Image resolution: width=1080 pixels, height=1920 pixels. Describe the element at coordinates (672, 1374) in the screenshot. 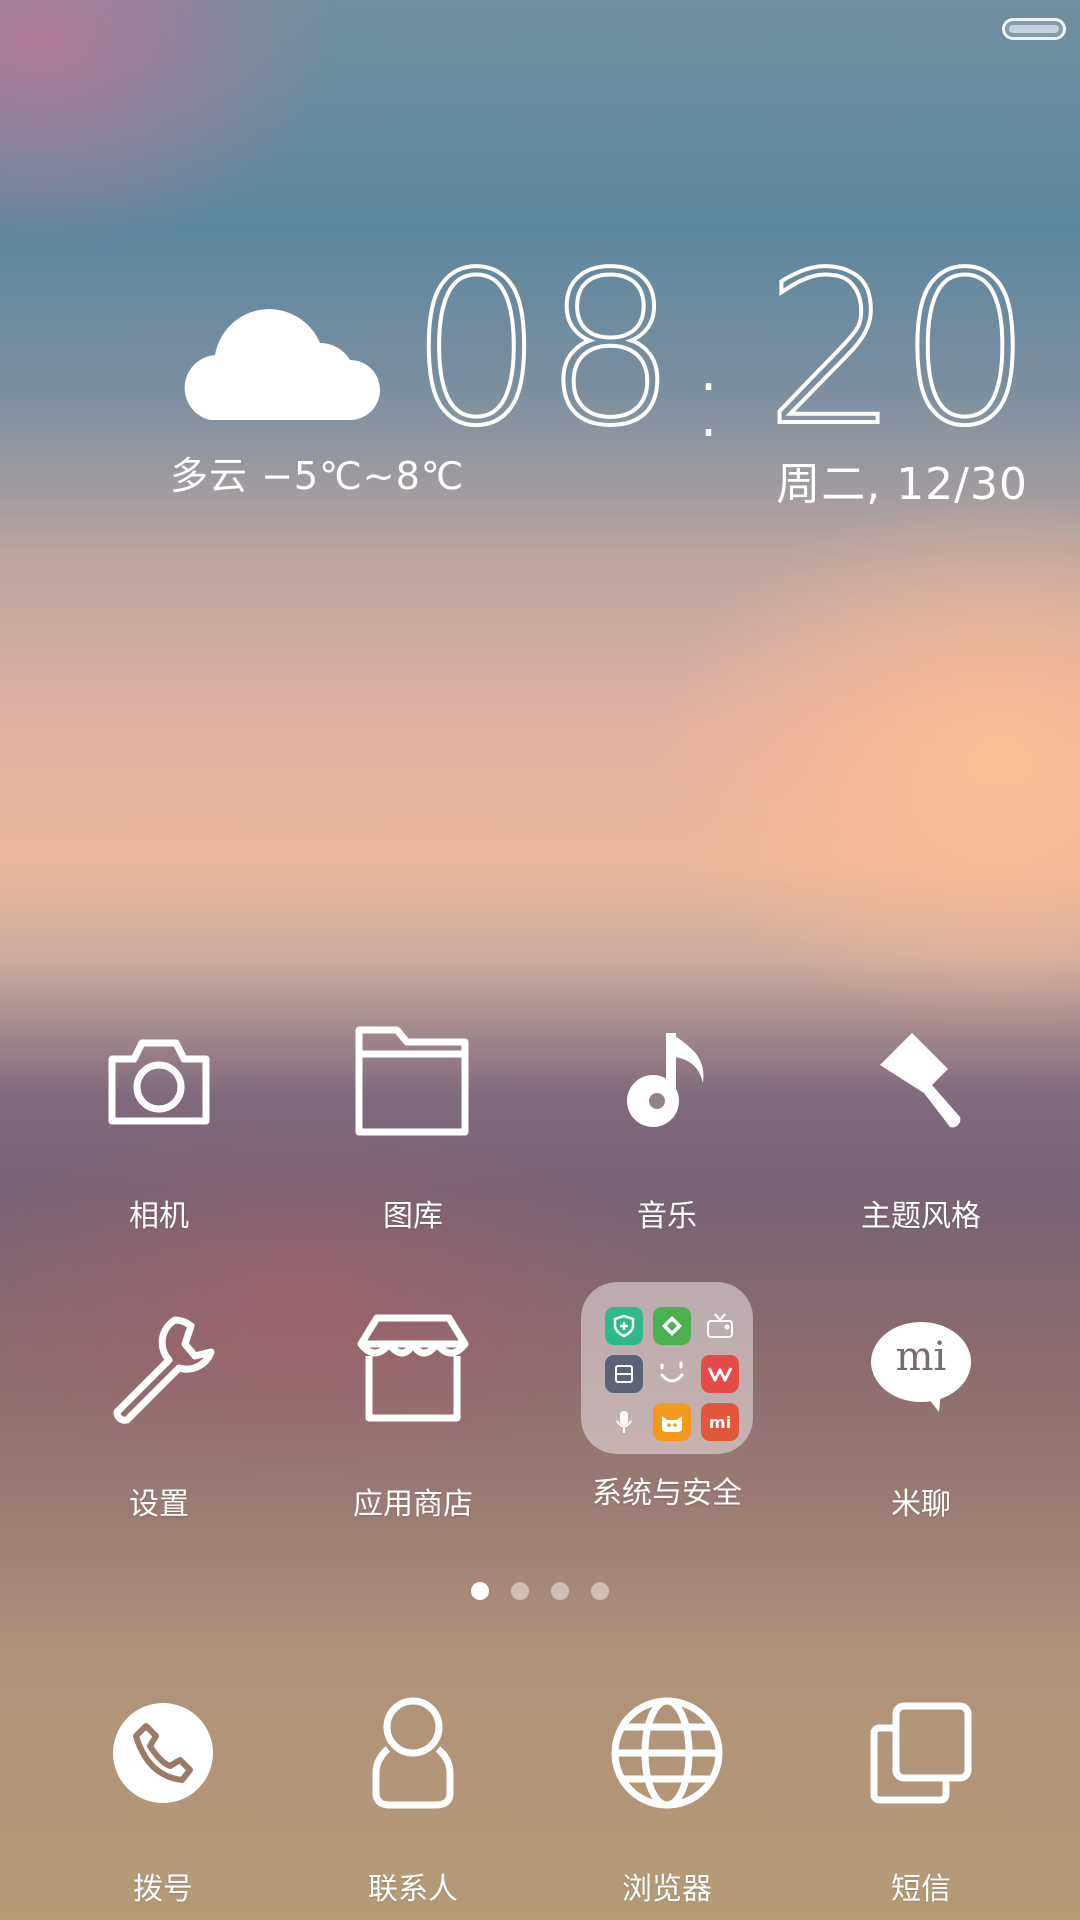

I see `smile-icon` at that location.